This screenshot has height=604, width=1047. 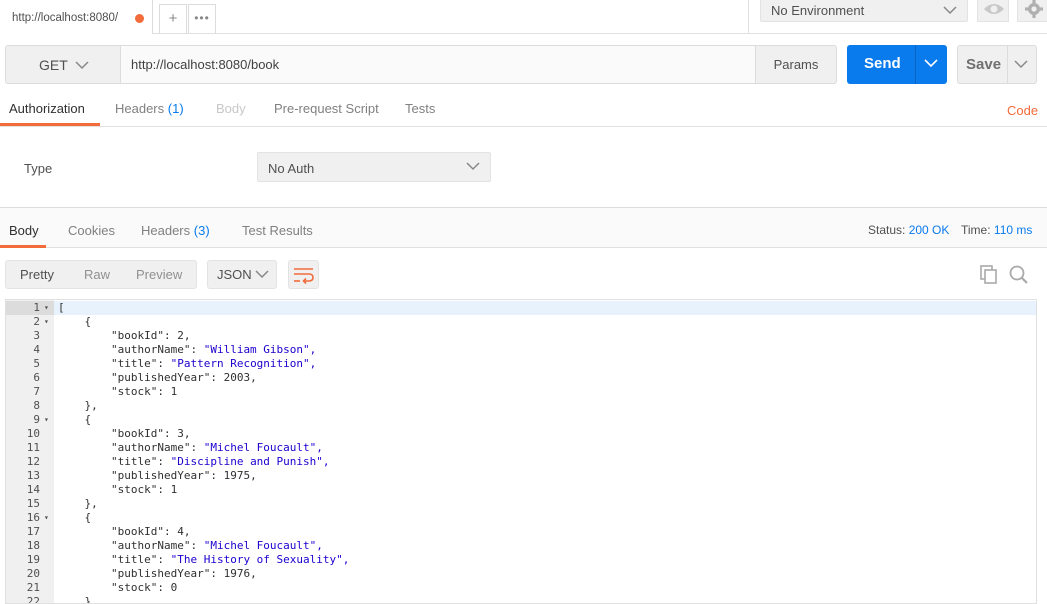 What do you see at coordinates (277, 230) in the screenshot?
I see `response-tab-test-results: Test Results` at bounding box center [277, 230].